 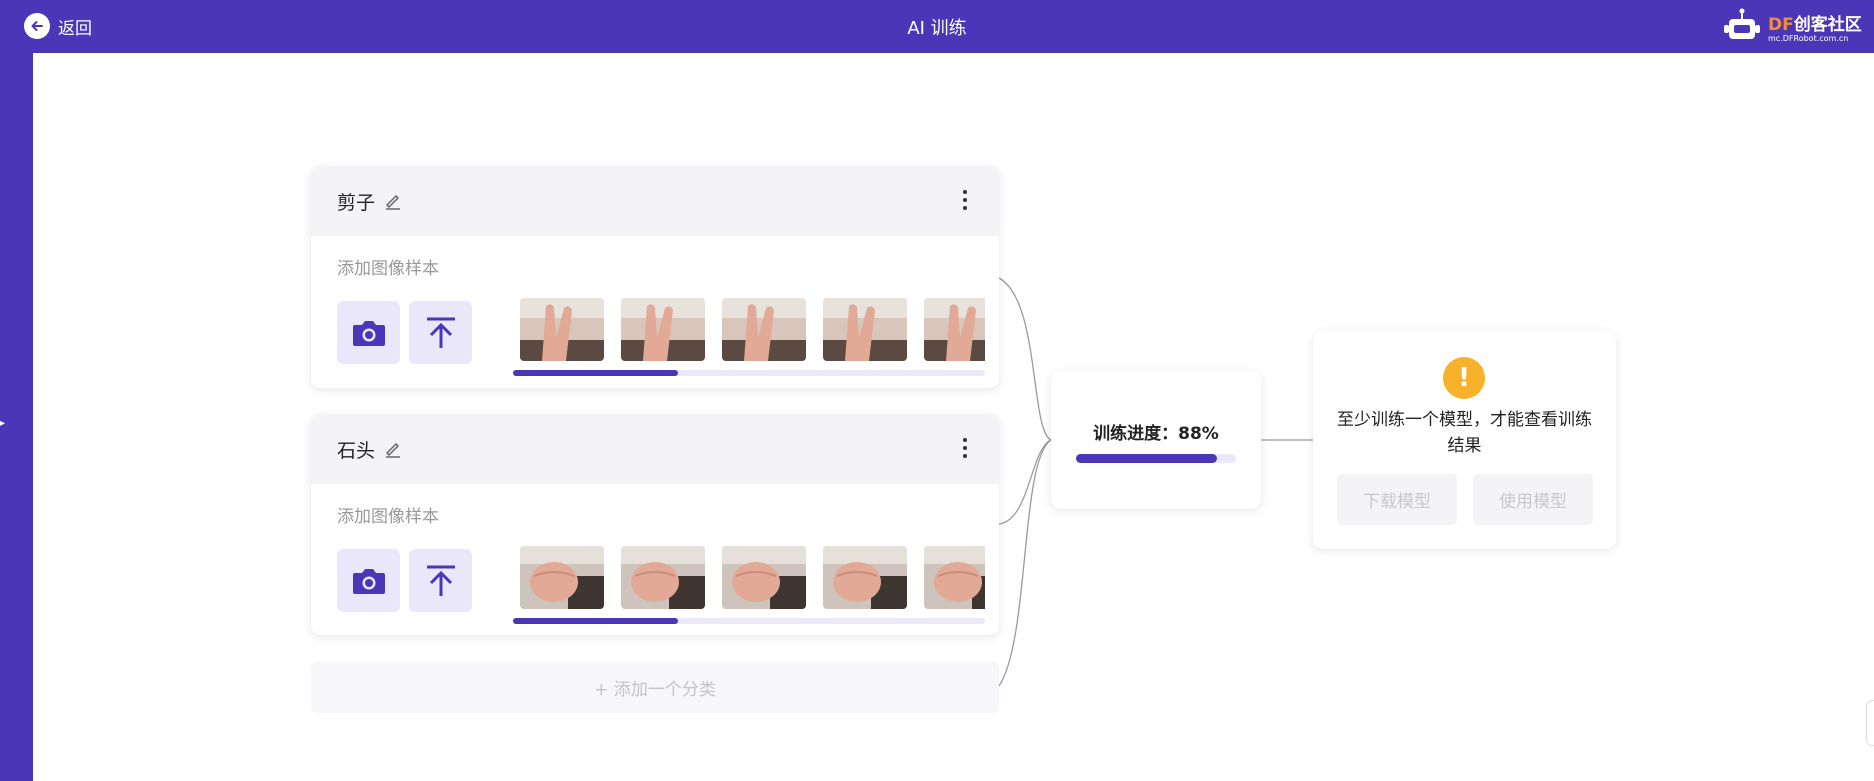 What do you see at coordinates (1156, 434) in the screenshot?
I see `training-progress-label: 训练进度：88%` at bounding box center [1156, 434].